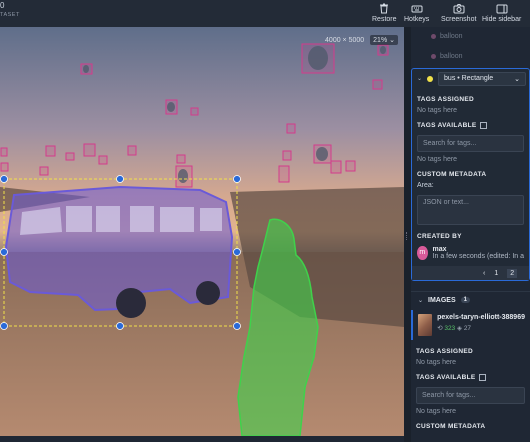 Image resolution: width=530 pixels, height=442 pixels. I want to click on image-list-item: pexels-taryn-elliott-388969 ⟲ 323 ◈ 27, so click(470, 325).